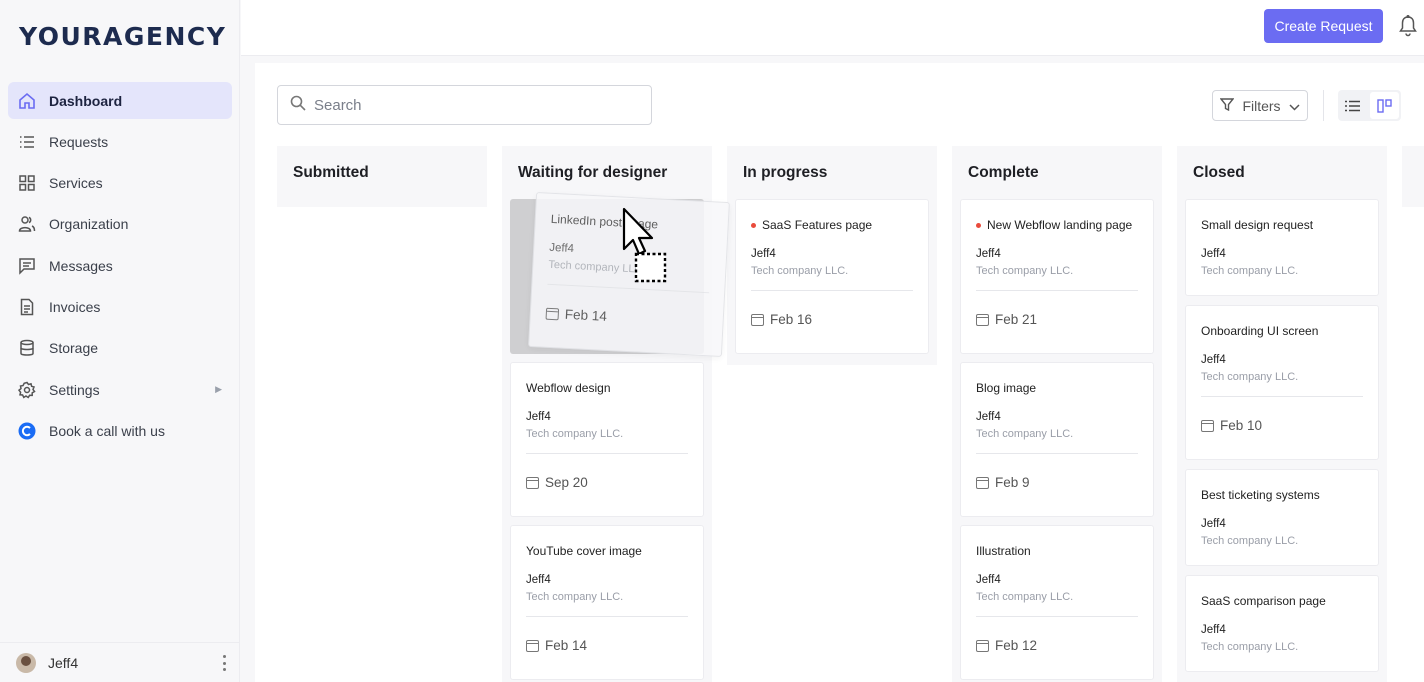  Describe the element at coordinates (120, 389) in the screenshot. I see `sidebar-item-settings: Settings ▶` at that location.